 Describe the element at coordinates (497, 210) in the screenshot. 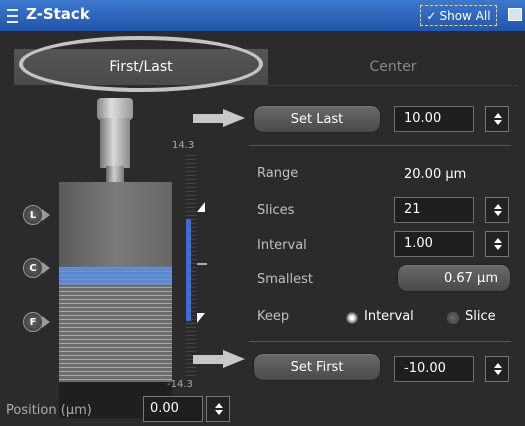

I see `slices-stepper` at that location.